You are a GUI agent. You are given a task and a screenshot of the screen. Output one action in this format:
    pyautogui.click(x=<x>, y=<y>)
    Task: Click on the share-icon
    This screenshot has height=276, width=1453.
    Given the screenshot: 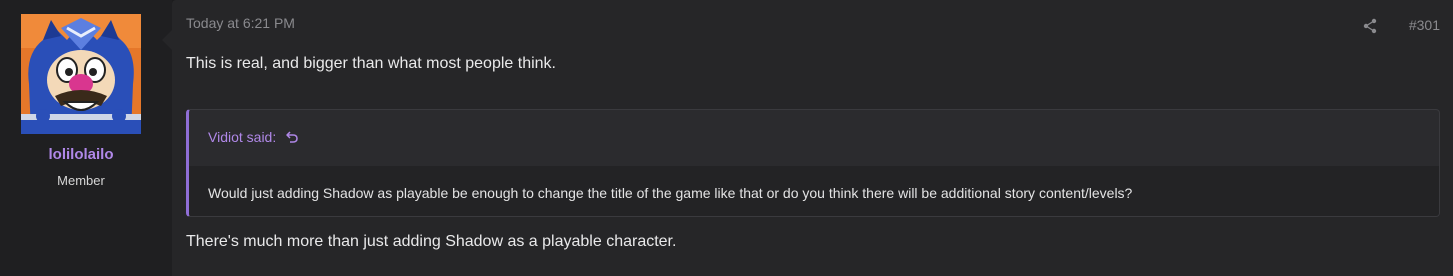 What is the action you would take?
    pyautogui.click(x=1370, y=26)
    